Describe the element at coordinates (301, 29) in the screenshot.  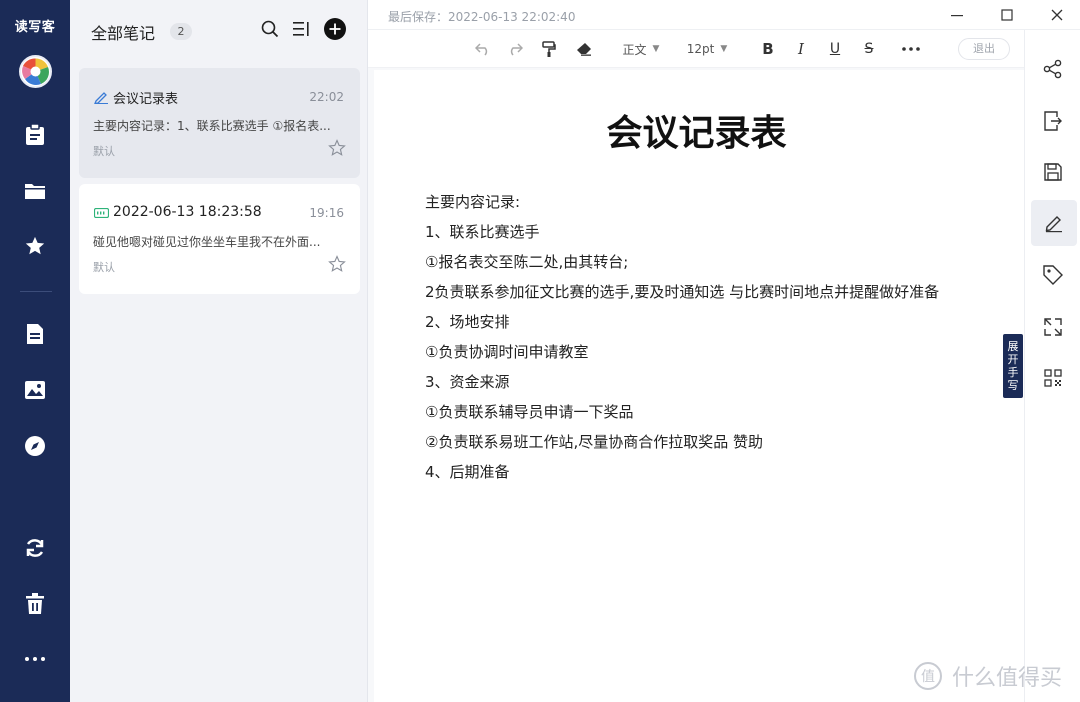
I see `sort-icon` at that location.